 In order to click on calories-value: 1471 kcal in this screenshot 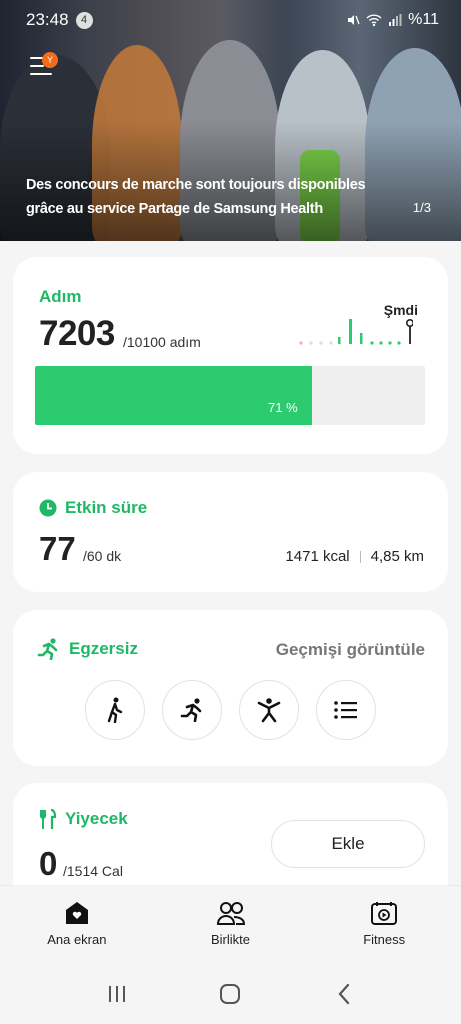, I will do `click(317, 556)`.